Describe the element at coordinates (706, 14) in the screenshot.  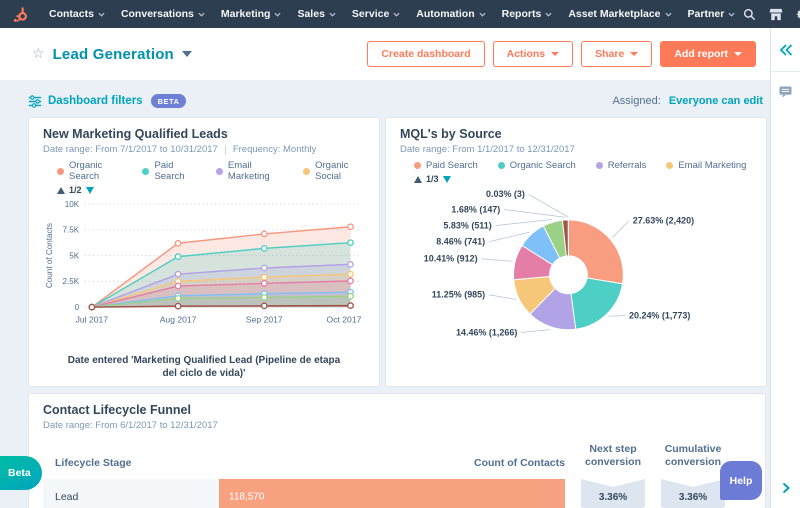
I see `nav-item-label: Partner` at that location.